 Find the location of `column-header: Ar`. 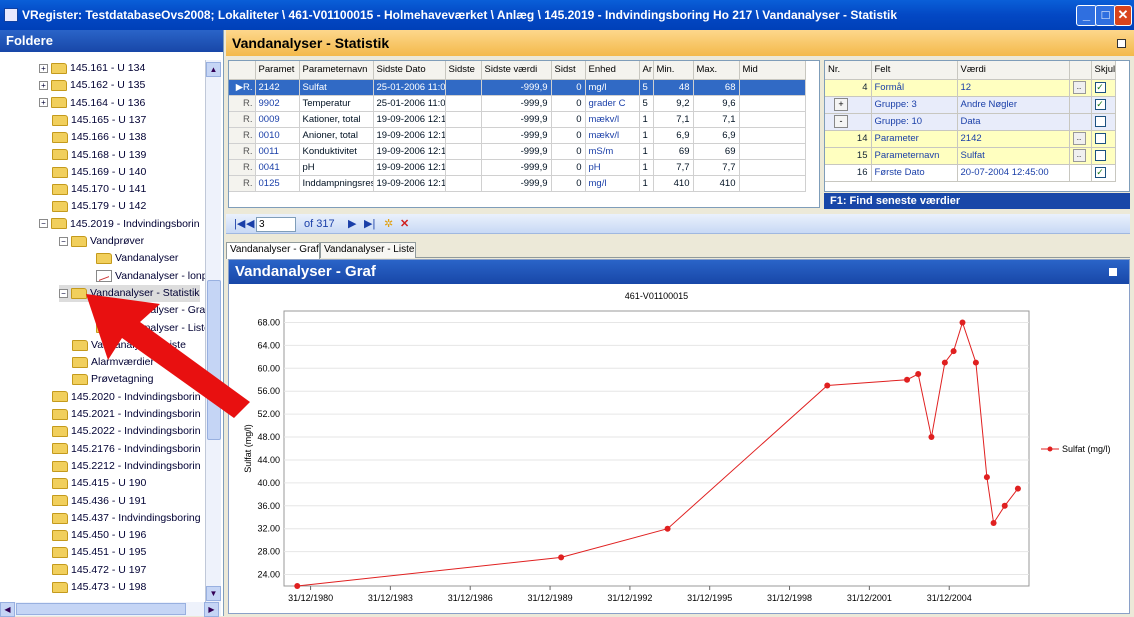

column-header: Ar is located at coordinates (646, 70).